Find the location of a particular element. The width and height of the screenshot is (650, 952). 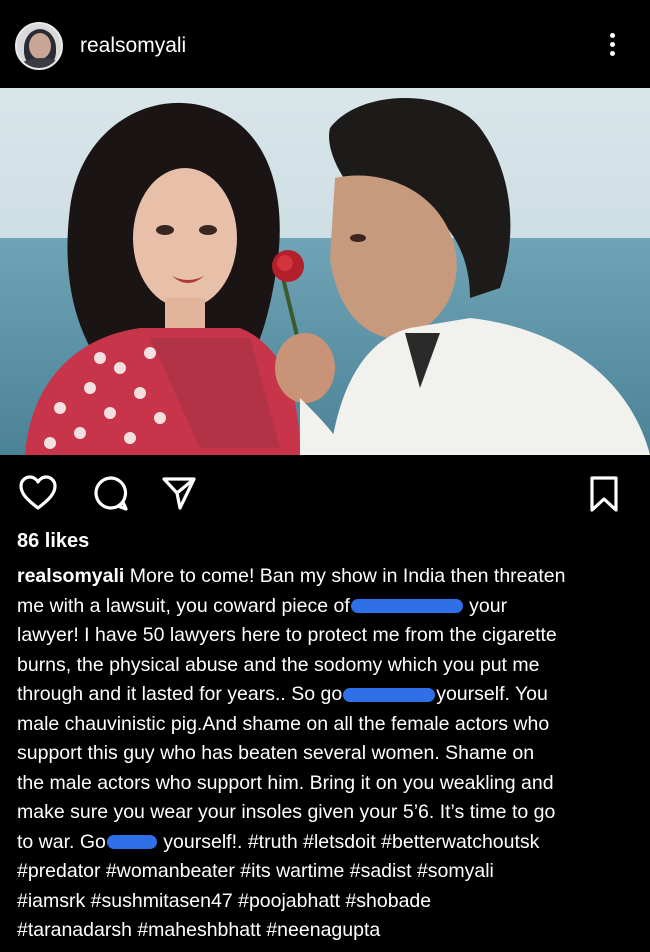

comment-icon is located at coordinates (111, 493).